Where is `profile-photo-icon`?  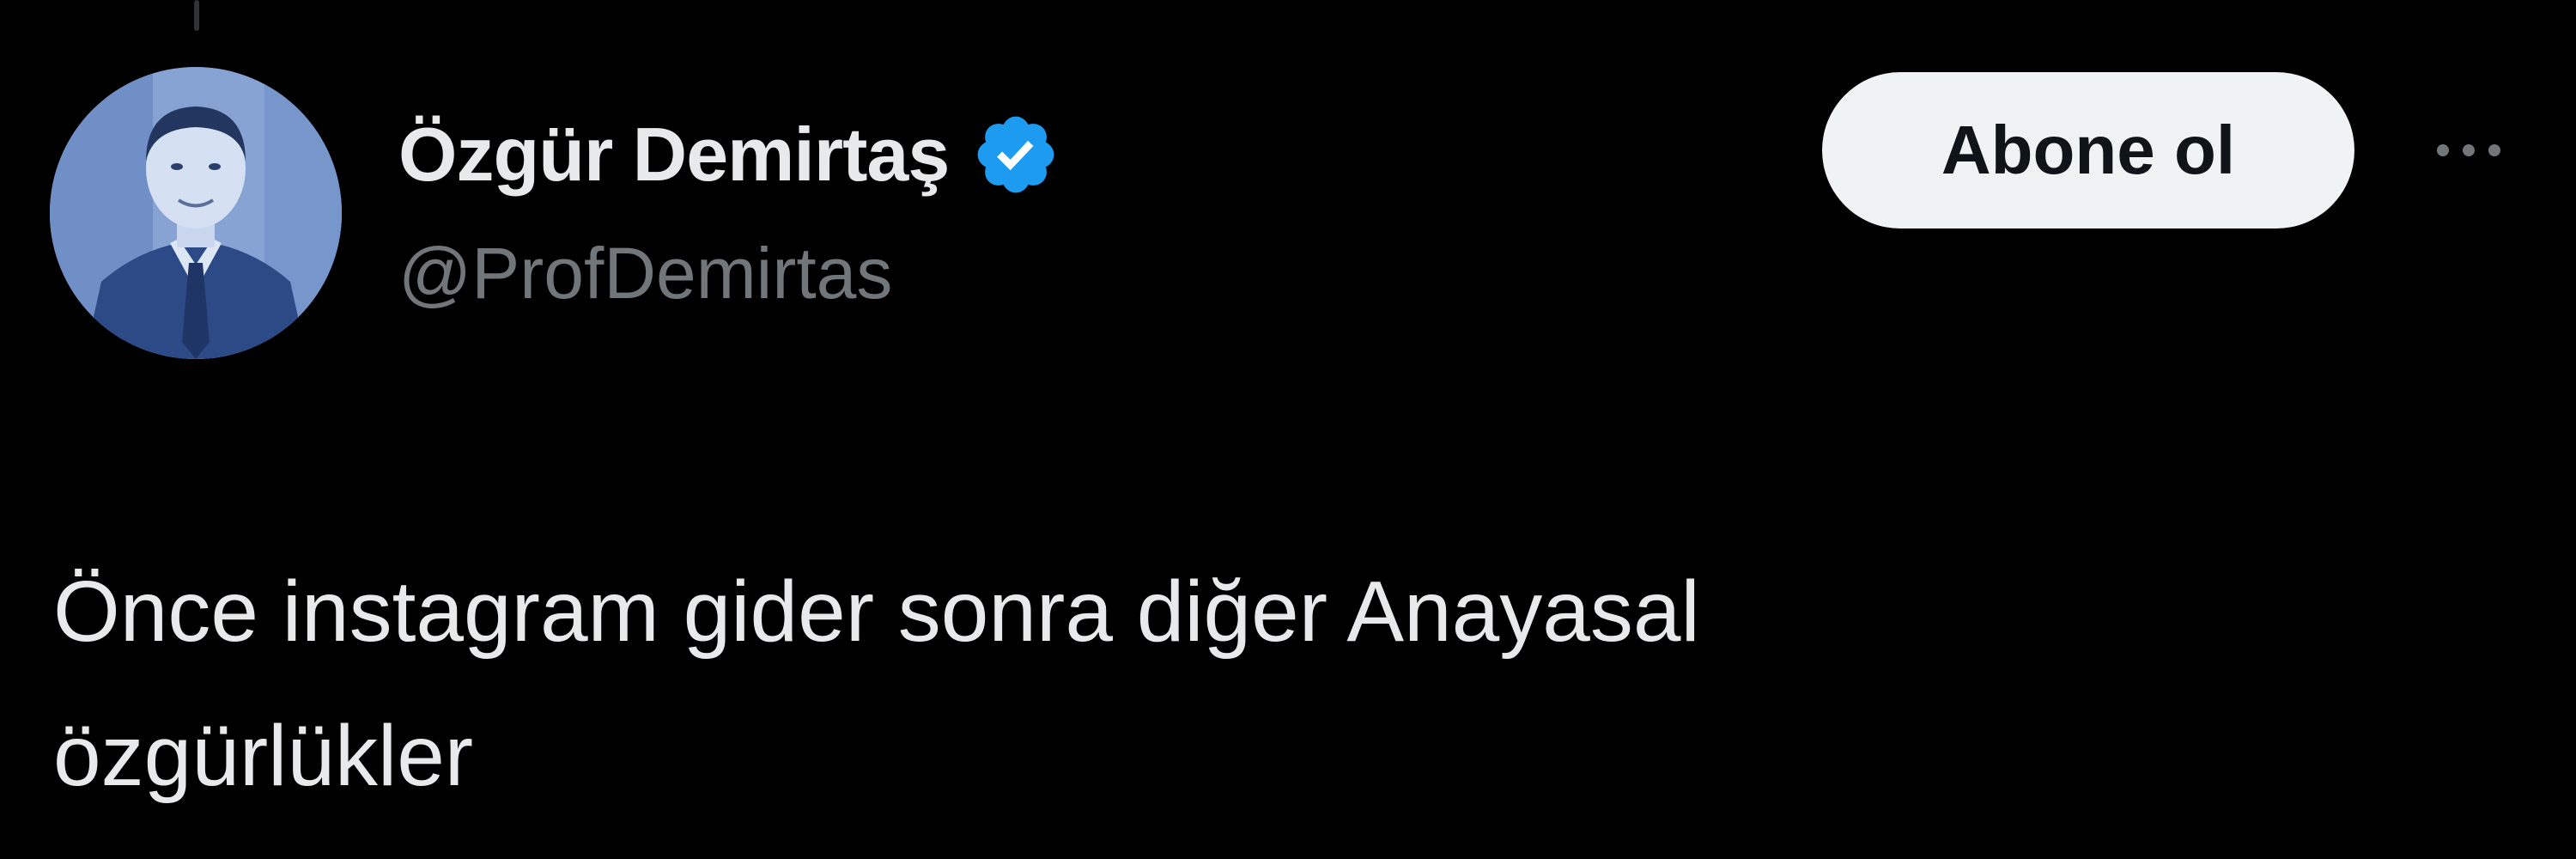 profile-photo-icon is located at coordinates (196, 213).